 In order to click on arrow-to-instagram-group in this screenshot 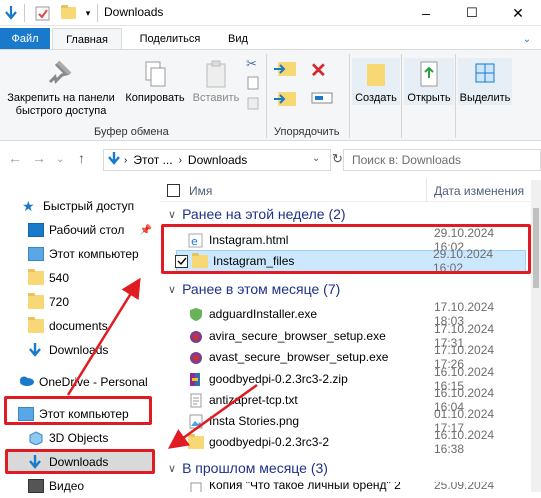, I will do `click(103, 336)`.